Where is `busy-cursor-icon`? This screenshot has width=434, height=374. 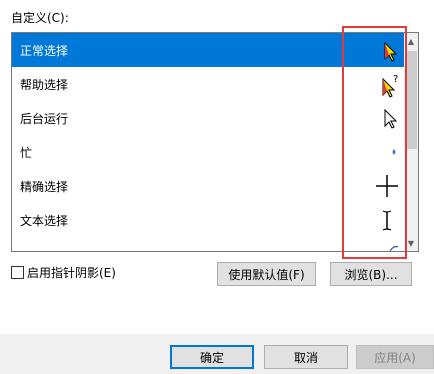 busy-cursor-icon is located at coordinates (394, 152).